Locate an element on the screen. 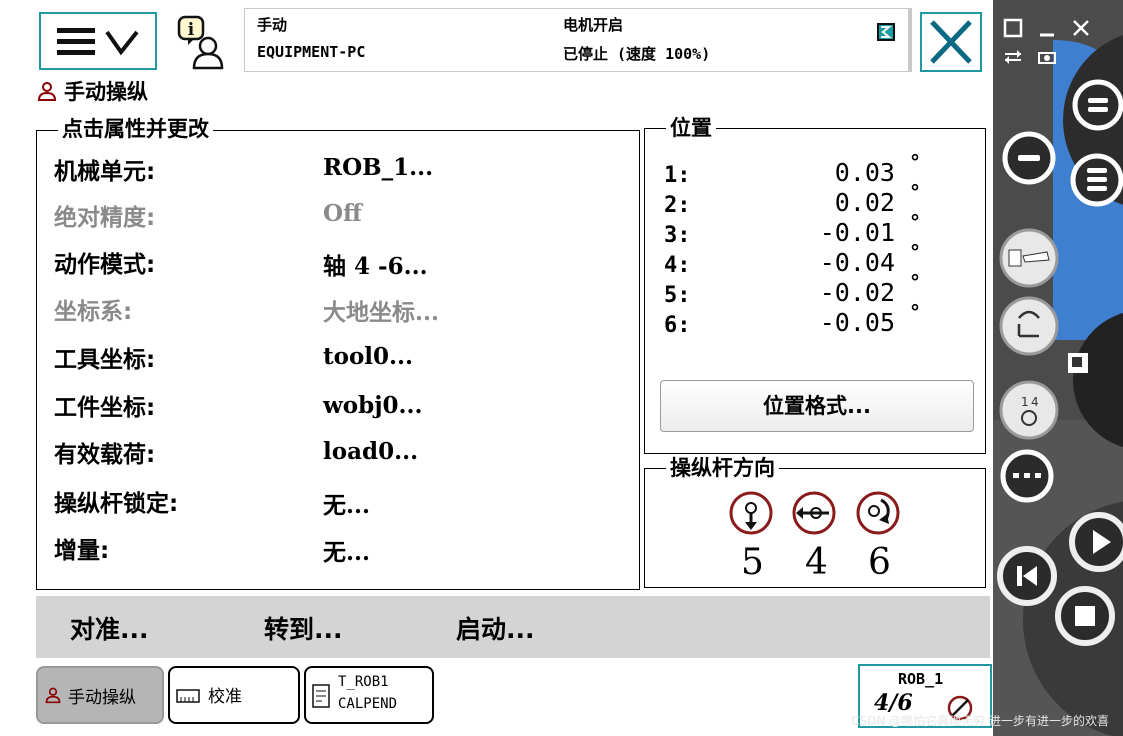 This screenshot has height=736, width=1123. axis-index: 5: is located at coordinates (677, 295).